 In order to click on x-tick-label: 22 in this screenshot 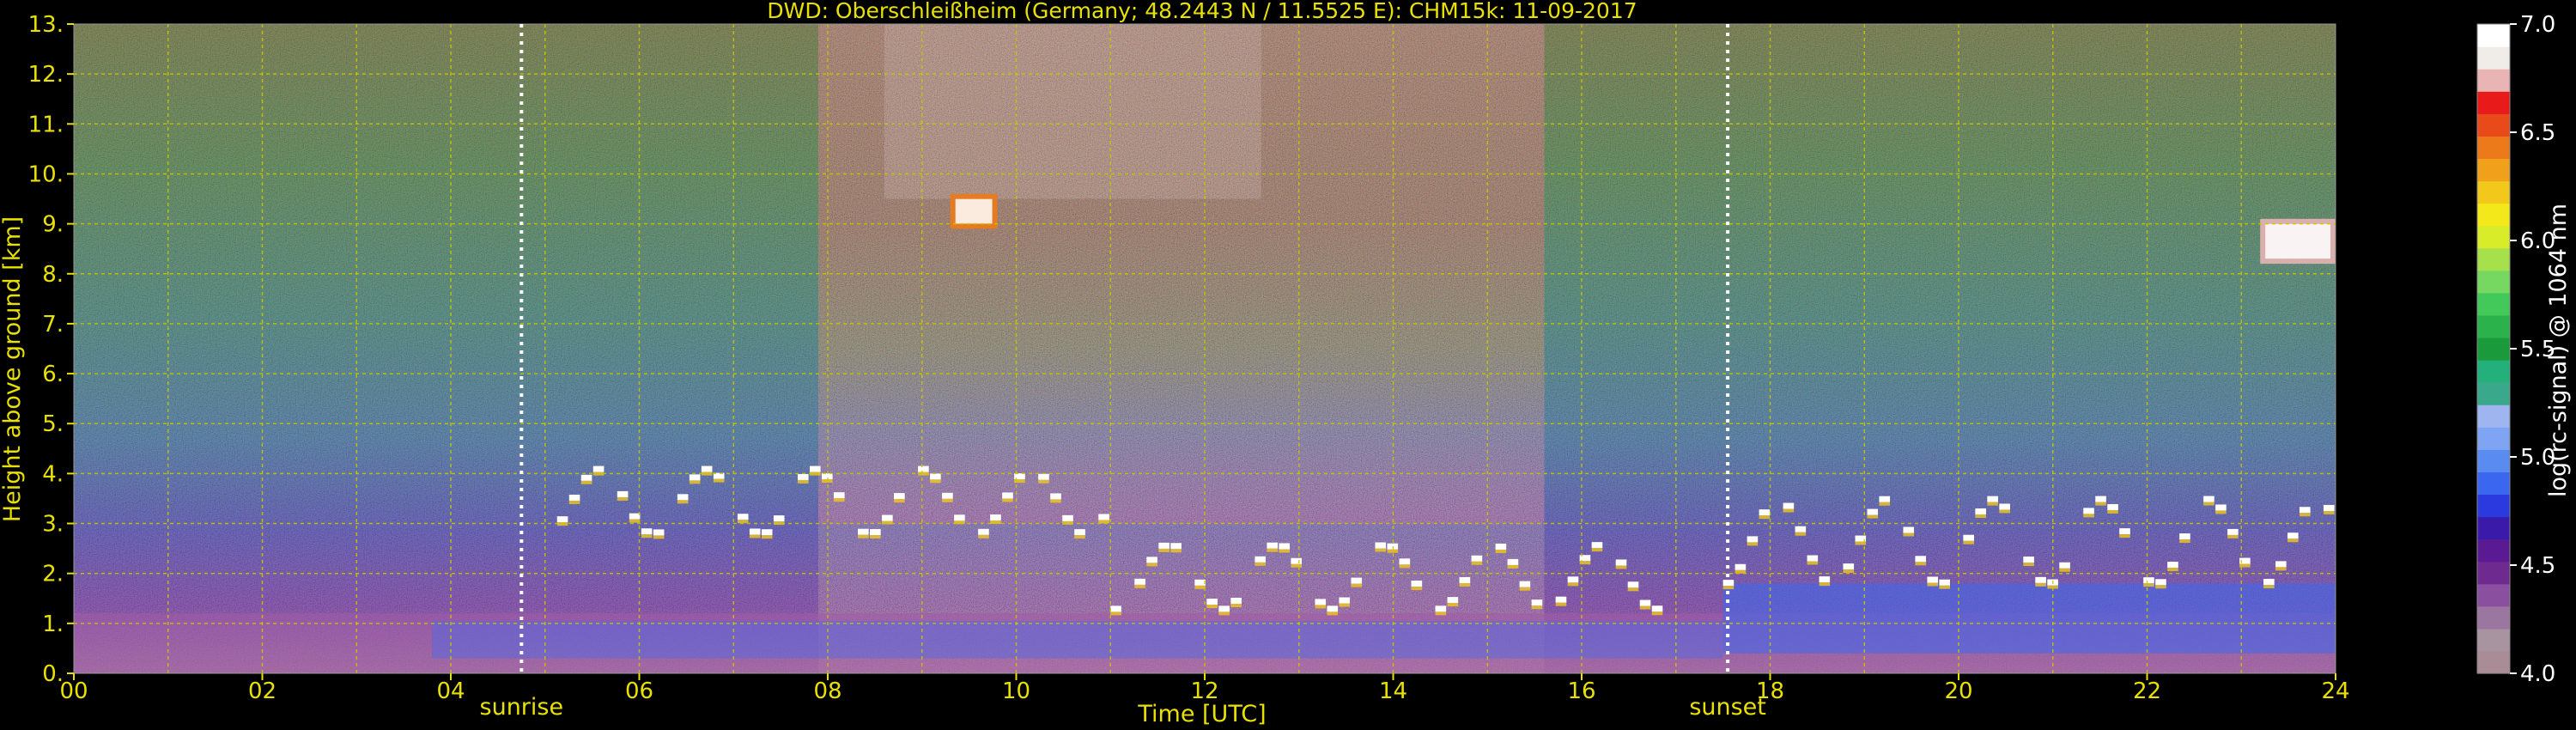, I will do `click(2147, 691)`.